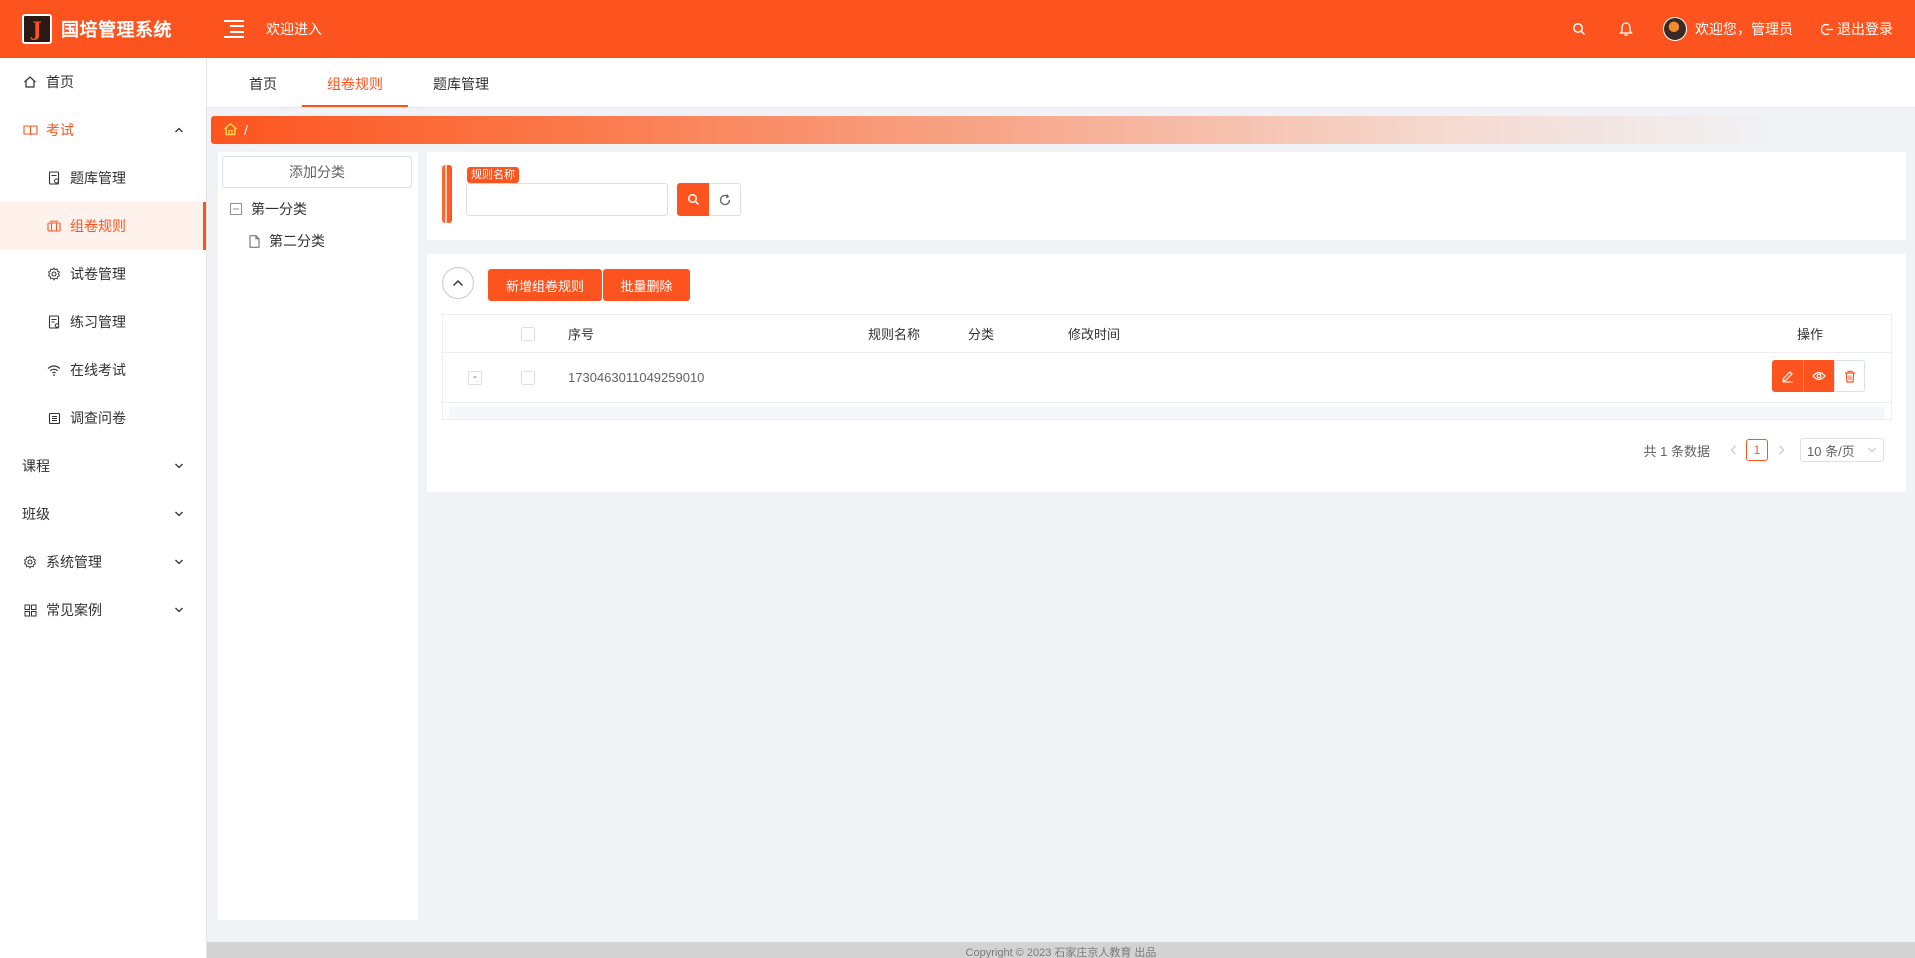  I want to click on tab-paper-rules: 组卷规则, so click(355, 85).